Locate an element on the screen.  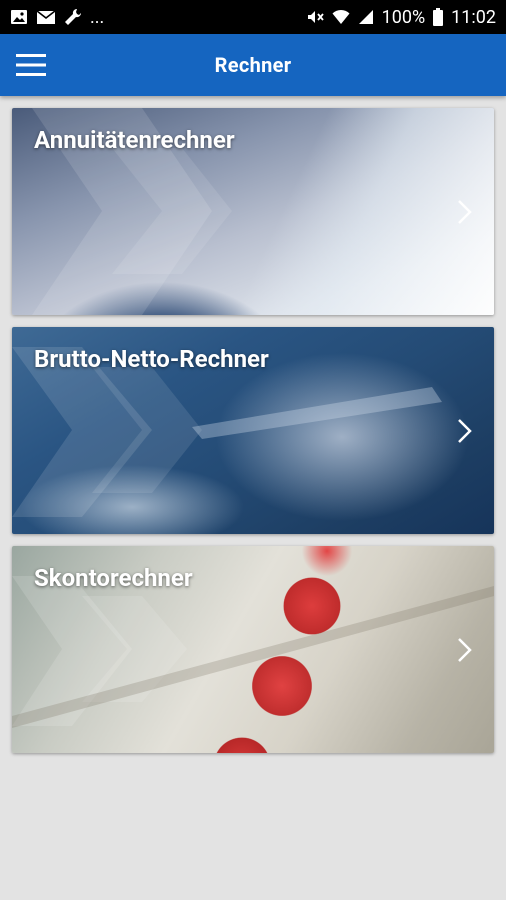
status-bar-system: 100% 11:02 is located at coordinates (401, 17).